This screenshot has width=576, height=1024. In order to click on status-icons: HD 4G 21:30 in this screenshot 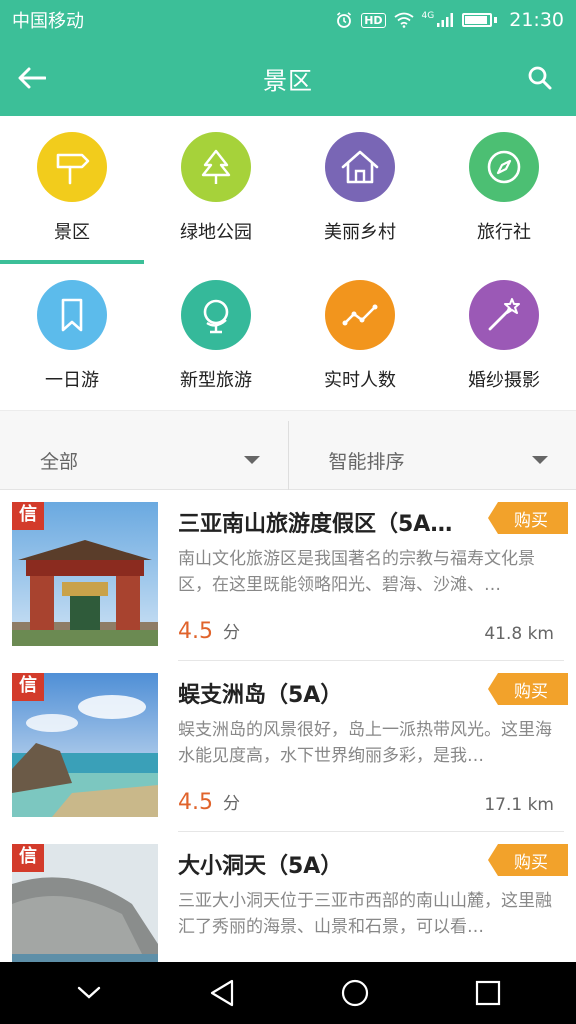, I will do `click(449, 20)`.